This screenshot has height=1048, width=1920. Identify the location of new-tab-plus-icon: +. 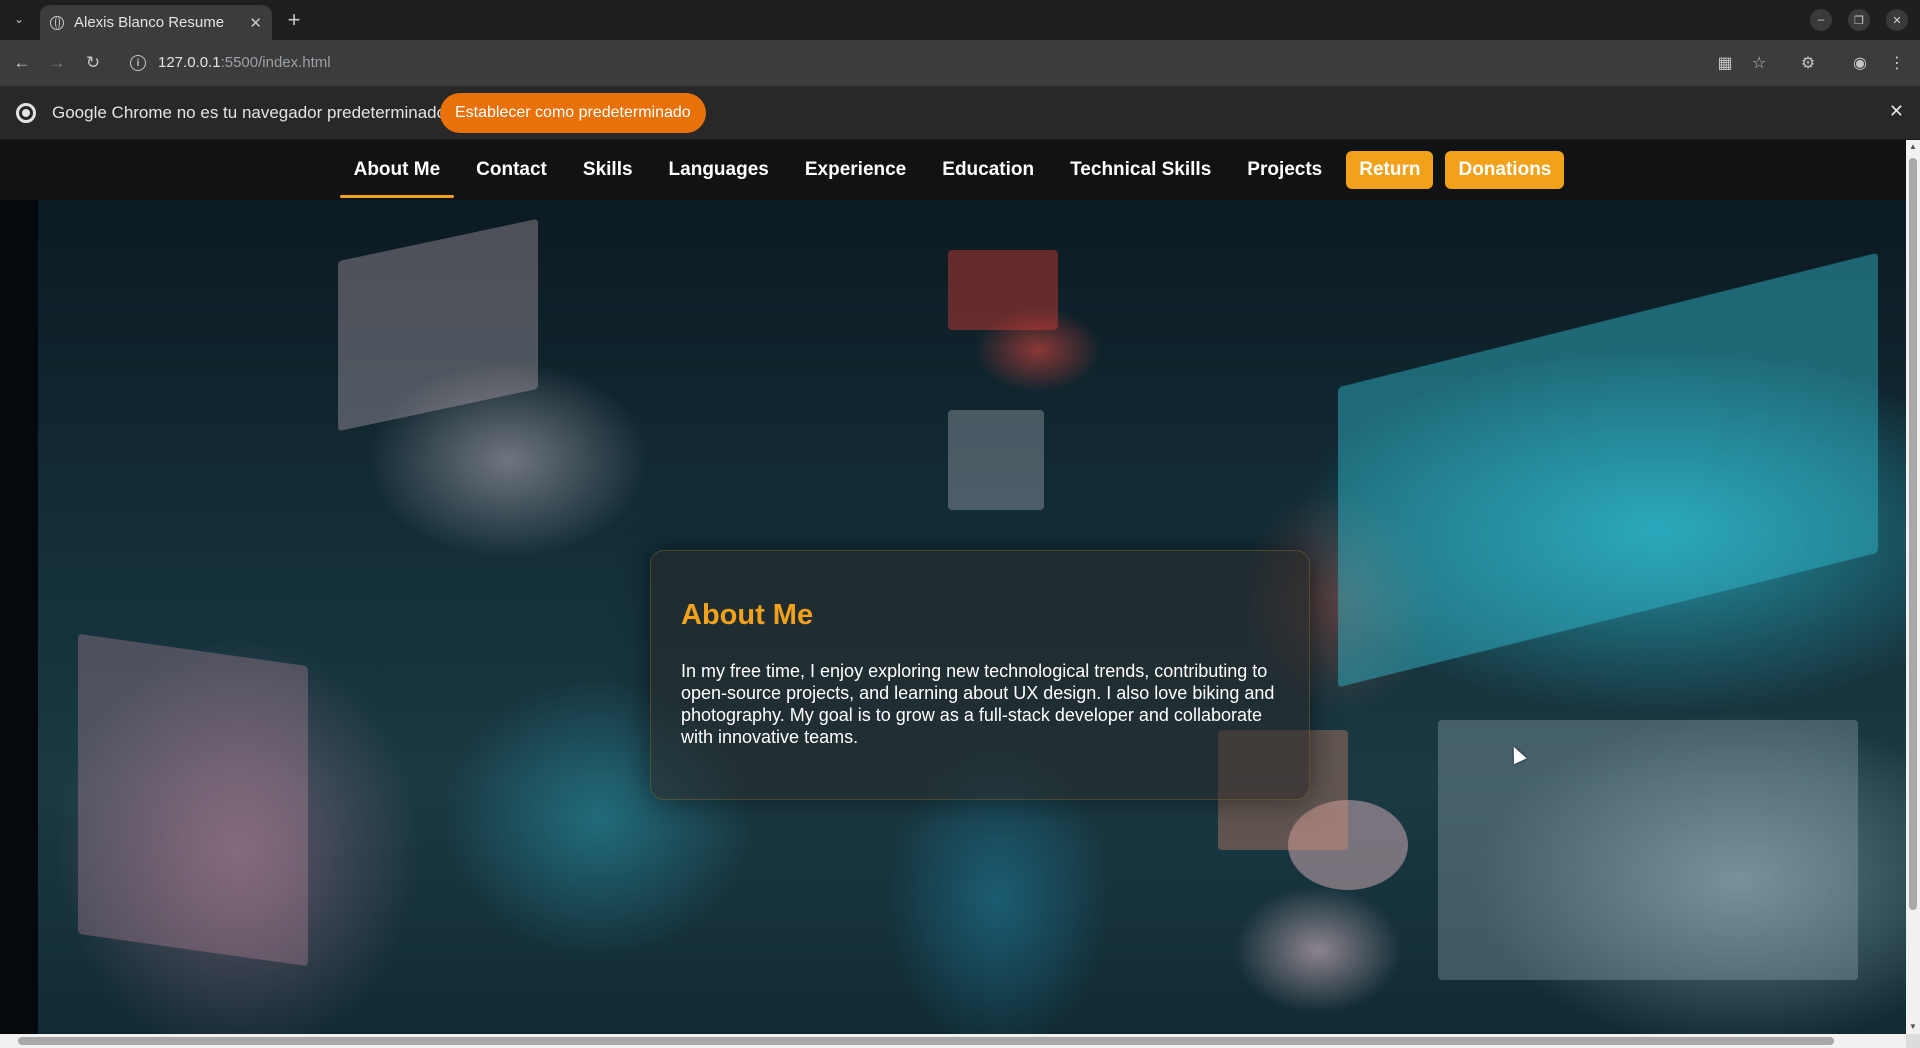
(294, 19).